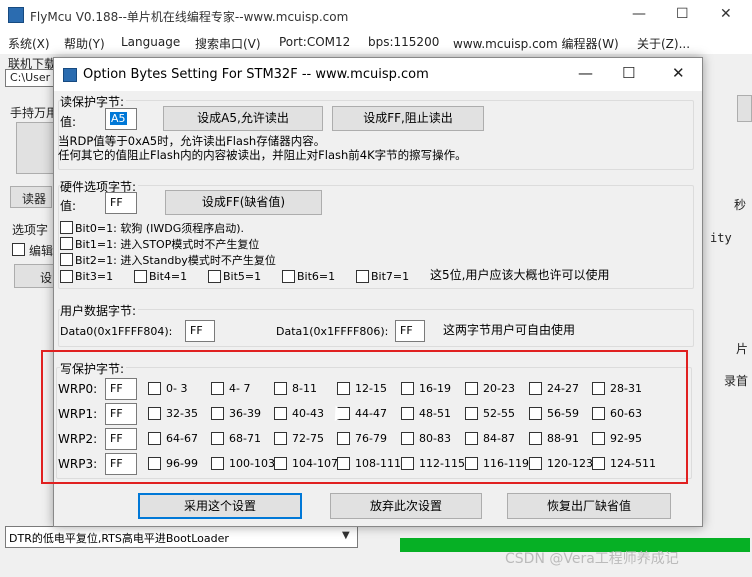 The width and height of the screenshot is (752, 577). I want to click on chevron-down-icon: ▼, so click(346, 535).